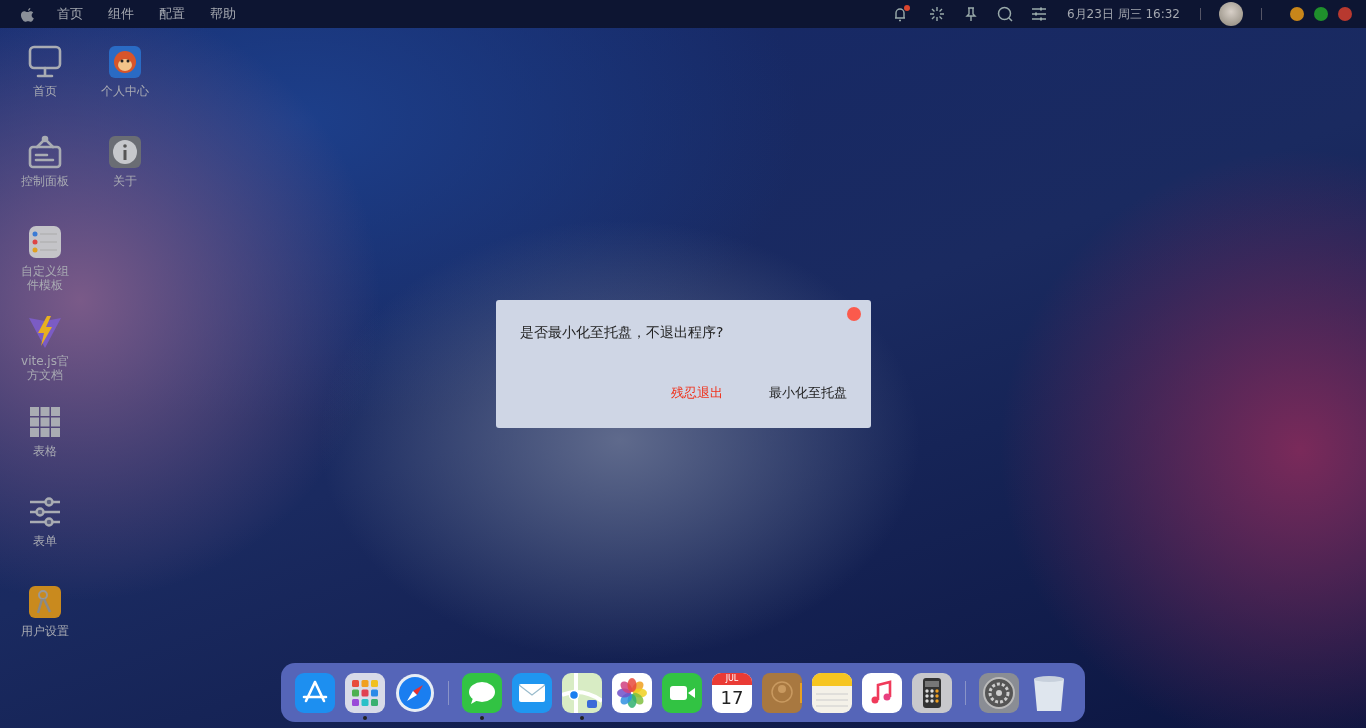 The height and width of the screenshot is (728, 1366). What do you see at coordinates (27, 14) in the screenshot?
I see `apple-logo-icon` at bounding box center [27, 14].